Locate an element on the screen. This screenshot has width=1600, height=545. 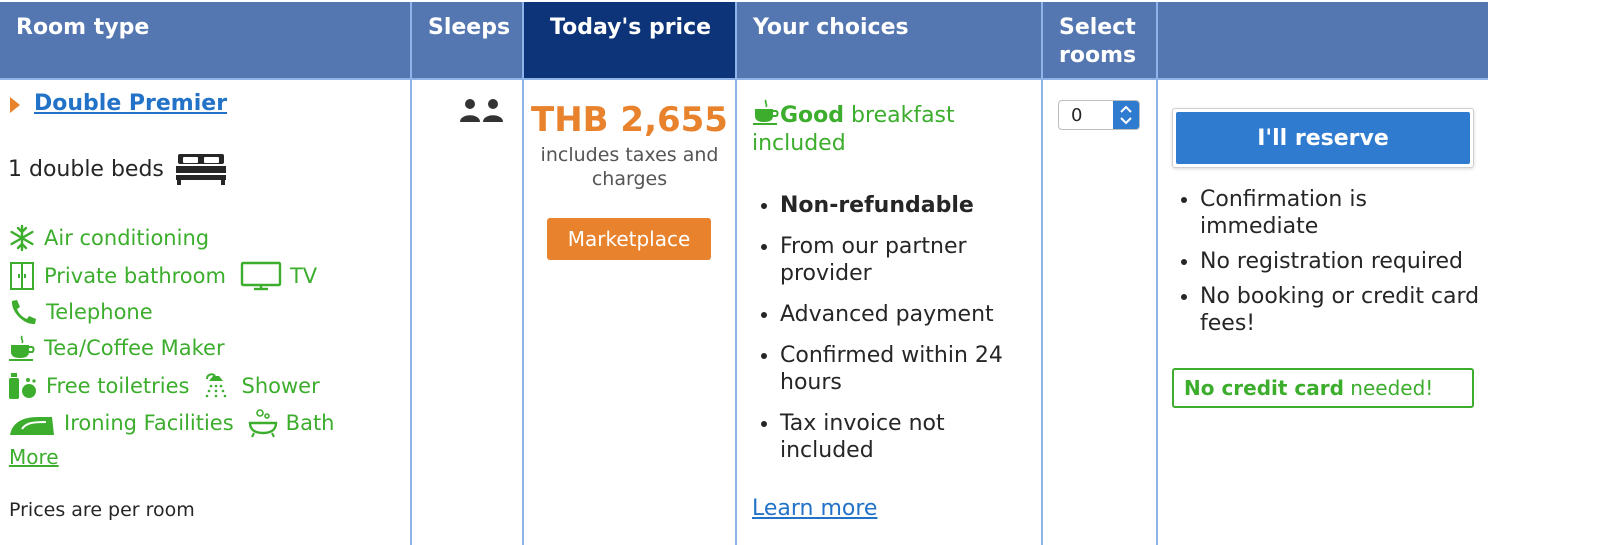
choice-item: Confirmed within 24 hours is located at coordinates (908, 369).